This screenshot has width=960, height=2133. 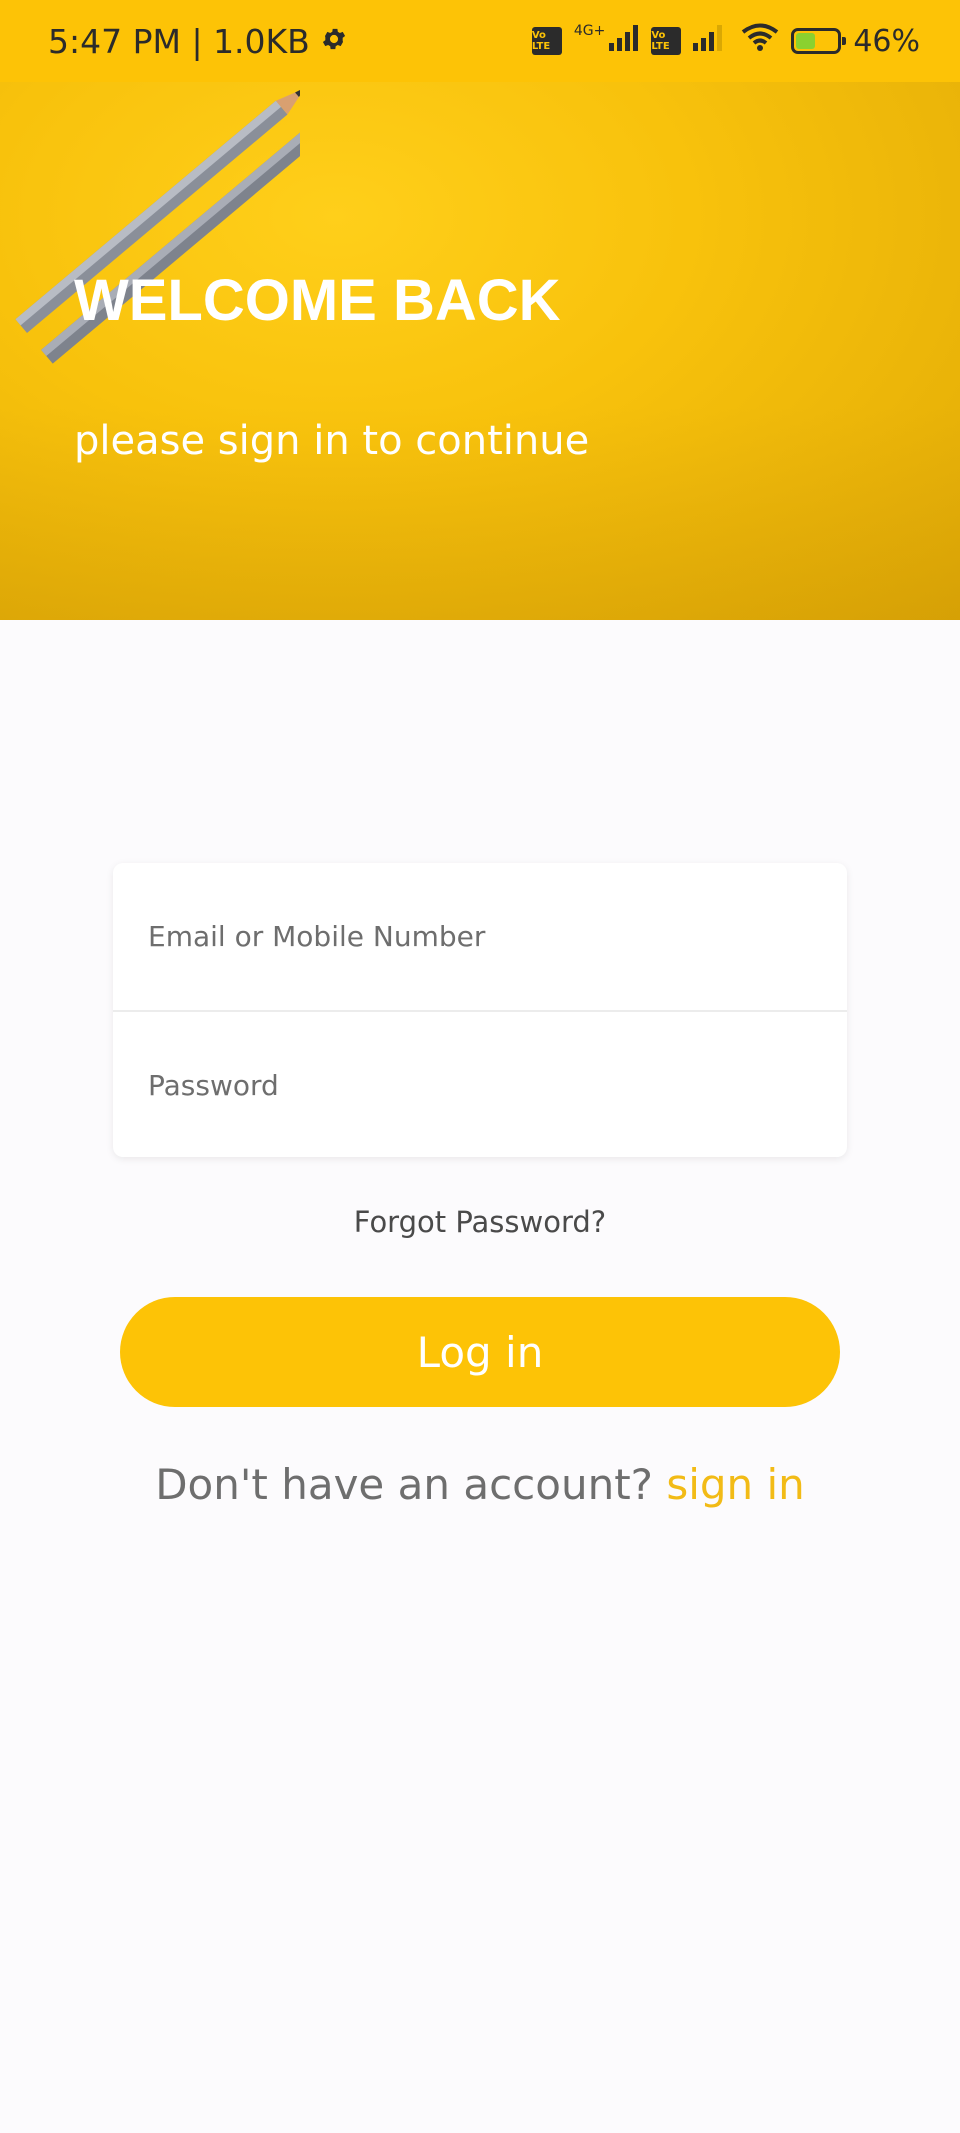 What do you see at coordinates (735, 1484) in the screenshot?
I see `signup-link: sign in` at bounding box center [735, 1484].